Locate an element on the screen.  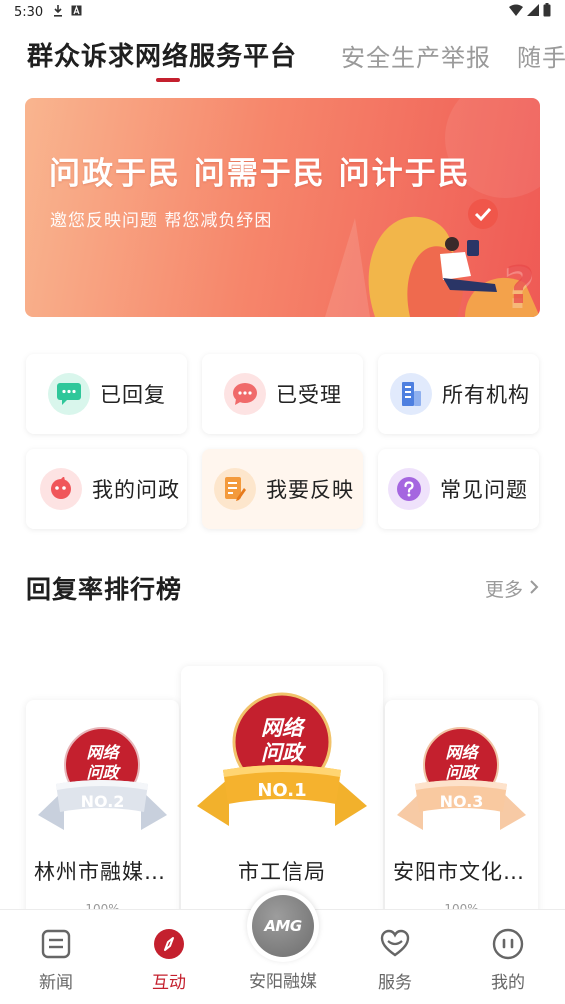
grid-submit-report: 我要反映 is located at coordinates (282, 489).